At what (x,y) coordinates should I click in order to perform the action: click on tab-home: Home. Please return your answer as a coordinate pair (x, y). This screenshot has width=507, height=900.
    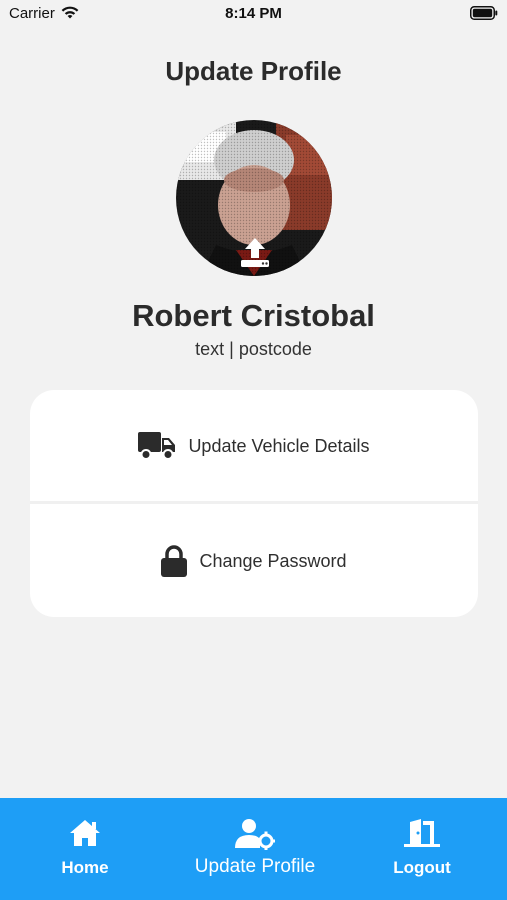
    Looking at the image, I should click on (85, 849).